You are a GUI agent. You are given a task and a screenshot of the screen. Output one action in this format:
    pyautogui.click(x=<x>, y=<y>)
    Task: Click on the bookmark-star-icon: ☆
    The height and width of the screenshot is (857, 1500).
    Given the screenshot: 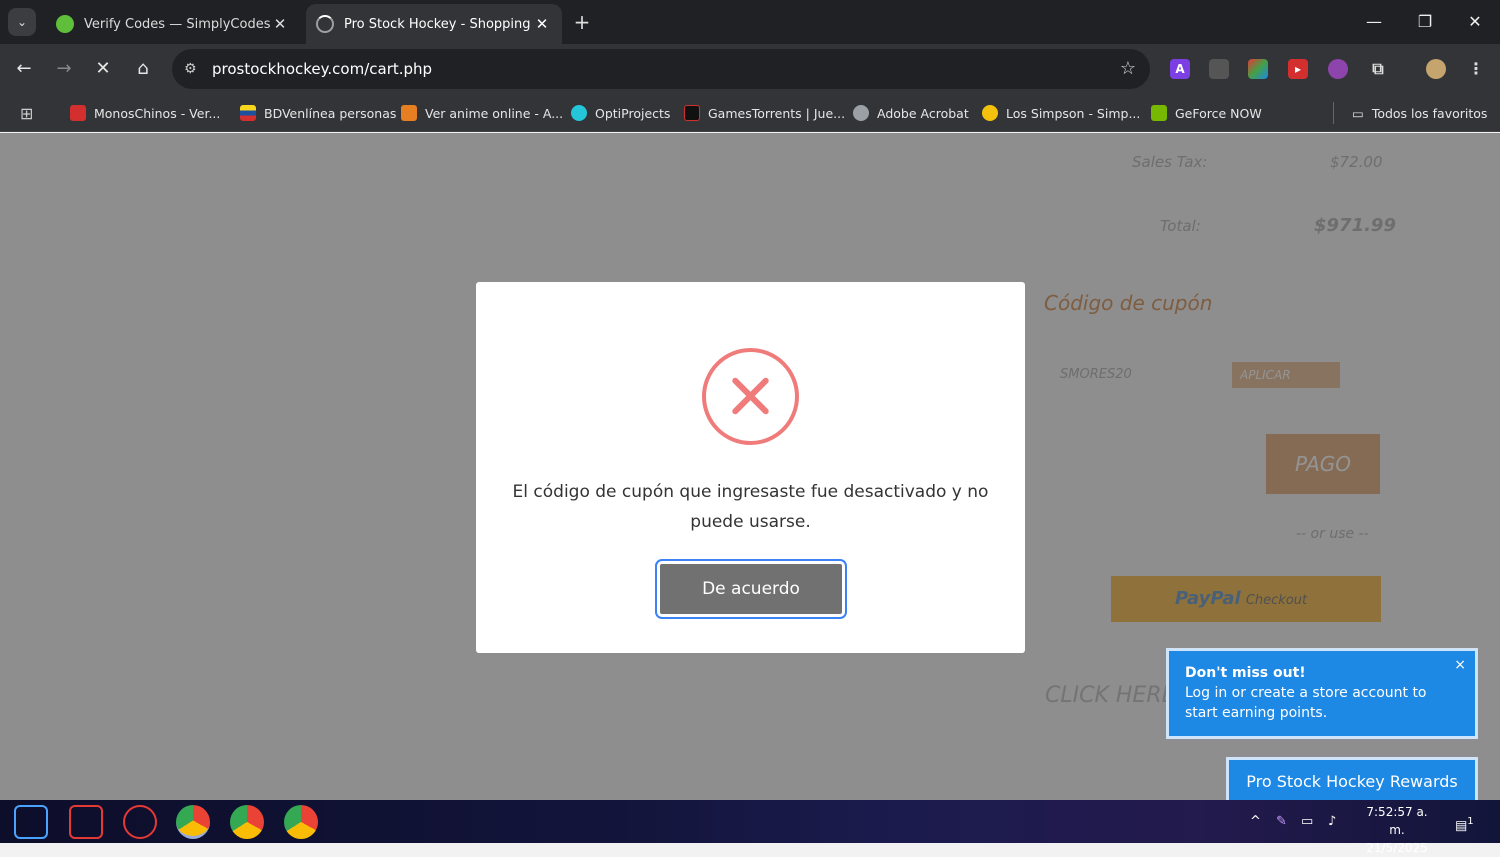 What is the action you would take?
    pyautogui.click(x=1128, y=69)
    